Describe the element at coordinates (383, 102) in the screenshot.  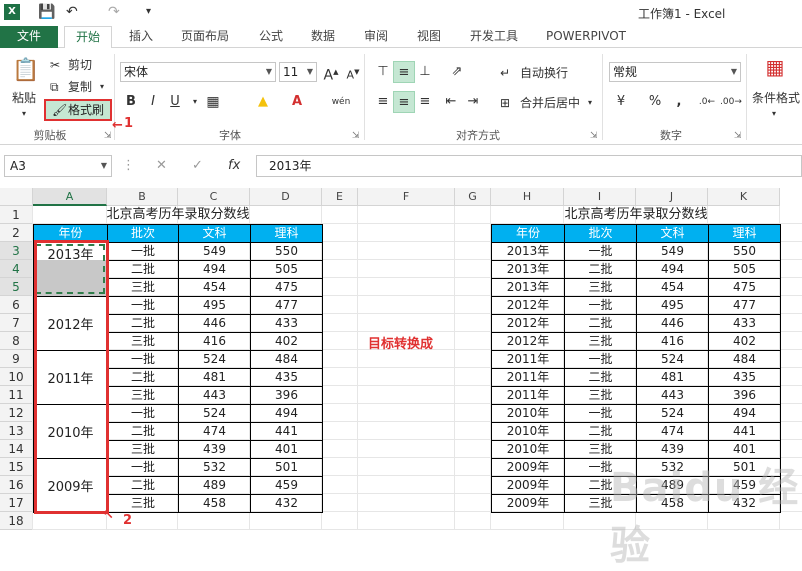
I see `align-left-icon: ≡` at that location.